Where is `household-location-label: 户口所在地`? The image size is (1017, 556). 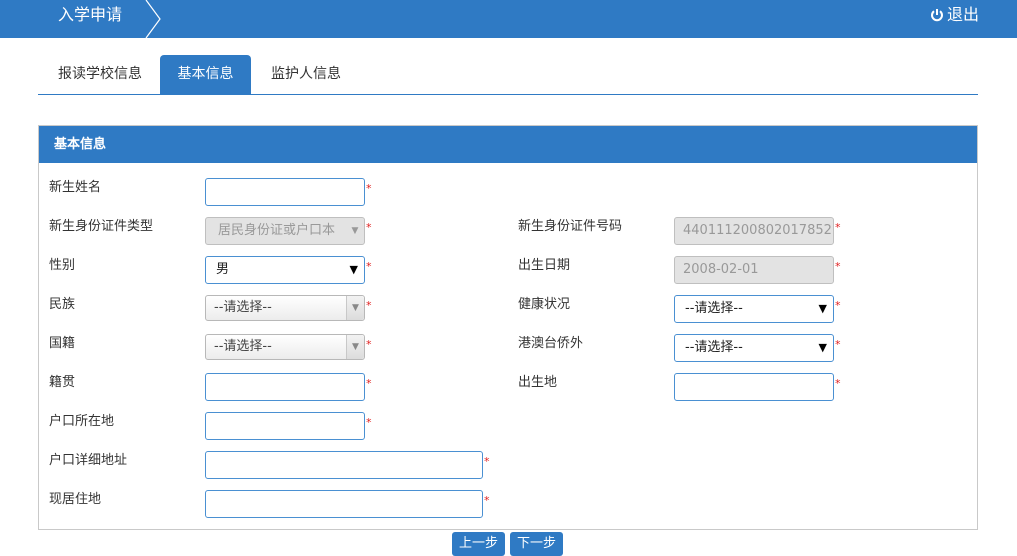
household-location-label: 户口所在地 is located at coordinates (82, 421).